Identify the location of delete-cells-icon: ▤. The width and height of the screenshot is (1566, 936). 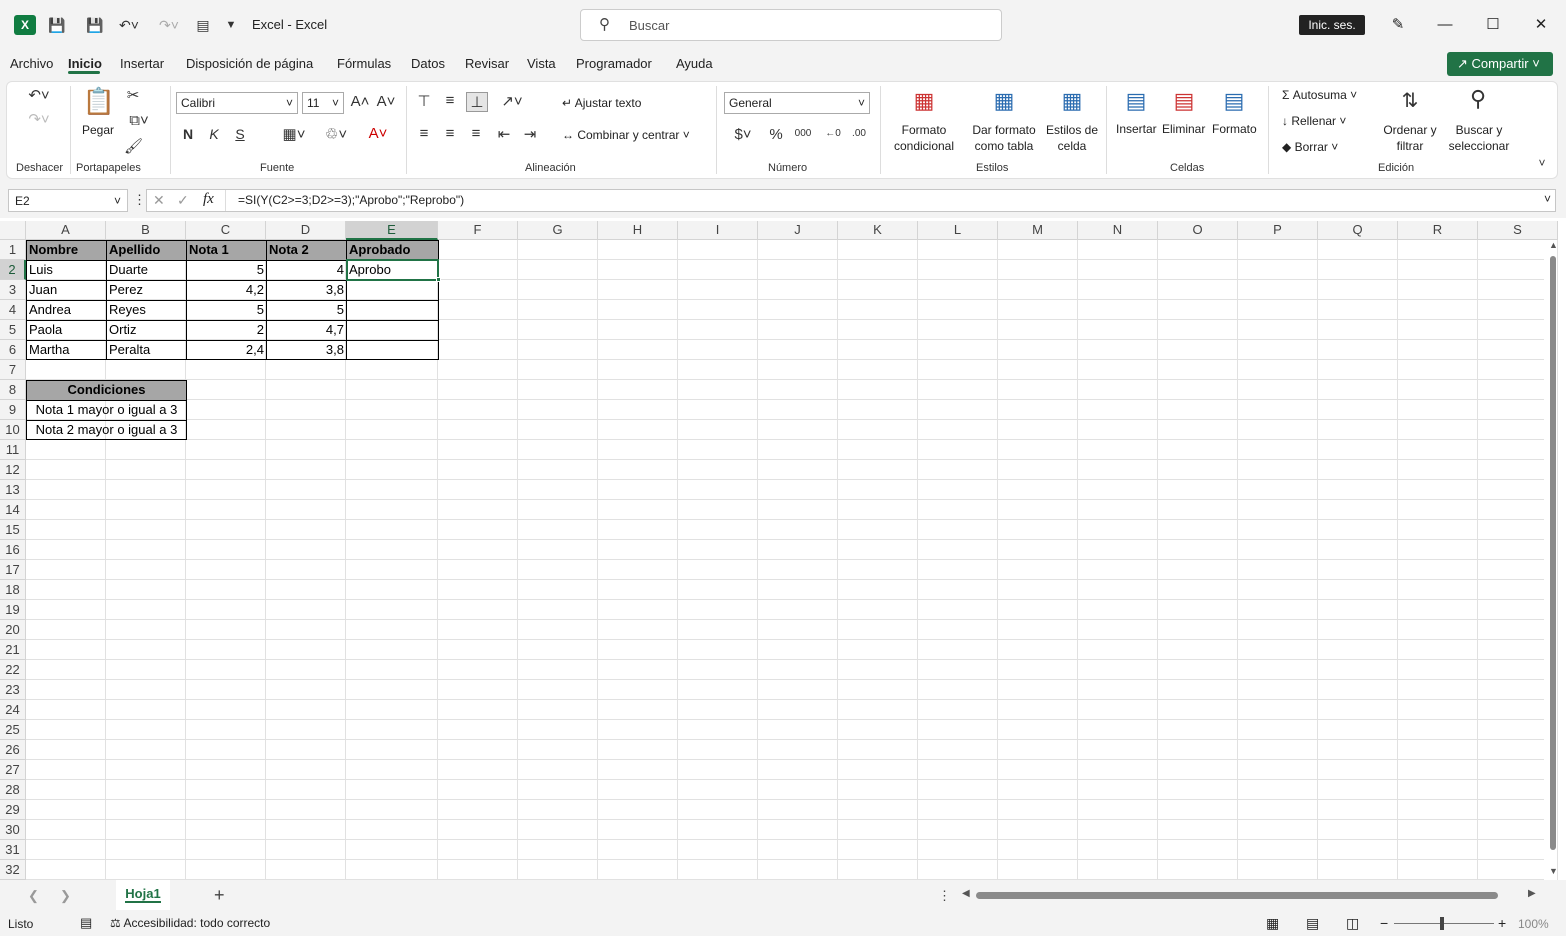
(1184, 101).